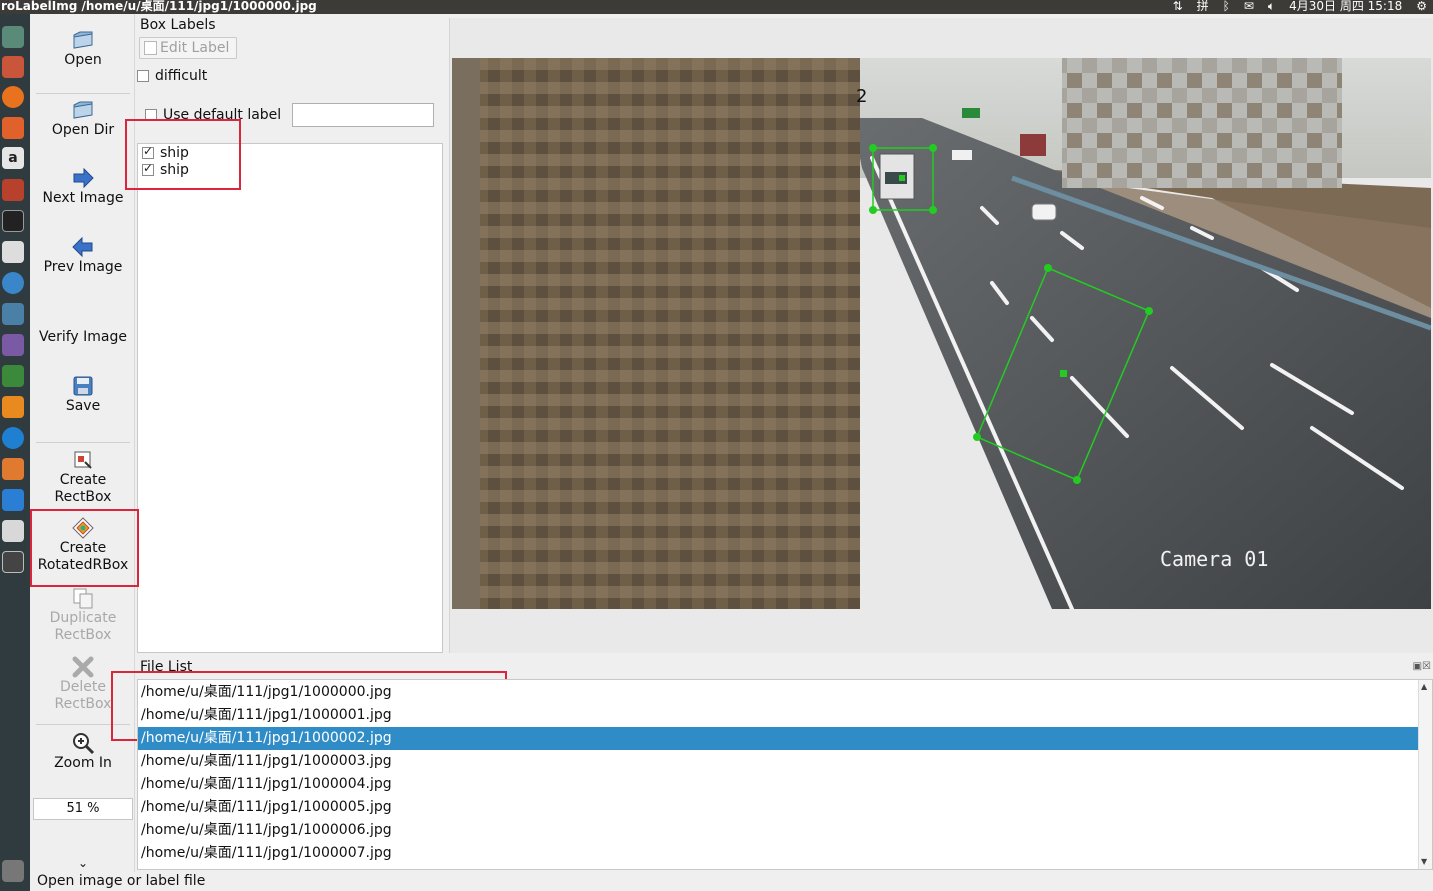  Describe the element at coordinates (83, 763) in the screenshot. I see `zoom-in-label: Zoom In` at that location.